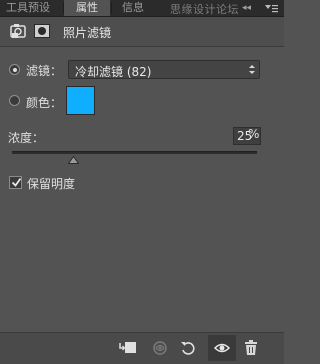 Image resolution: width=320 pixels, height=364 pixels. What do you see at coordinates (188, 348) in the screenshot?
I see `reset-icon` at bounding box center [188, 348].